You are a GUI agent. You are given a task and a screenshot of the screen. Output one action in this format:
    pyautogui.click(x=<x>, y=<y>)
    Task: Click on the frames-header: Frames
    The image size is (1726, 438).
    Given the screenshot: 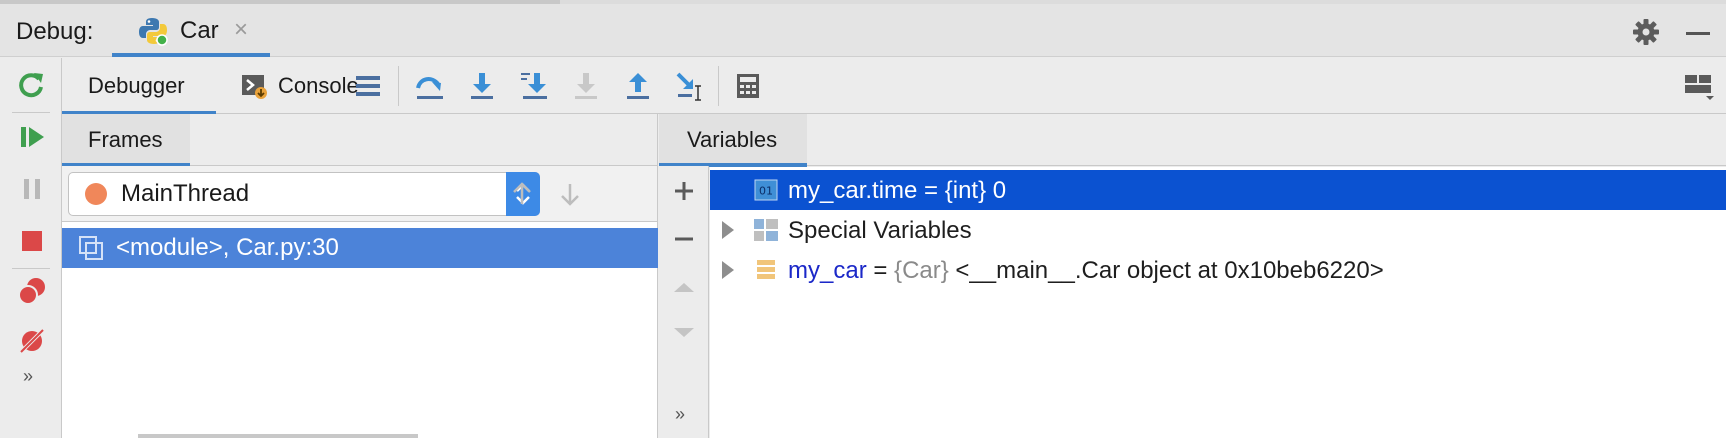 What is the action you would take?
    pyautogui.click(x=359, y=140)
    